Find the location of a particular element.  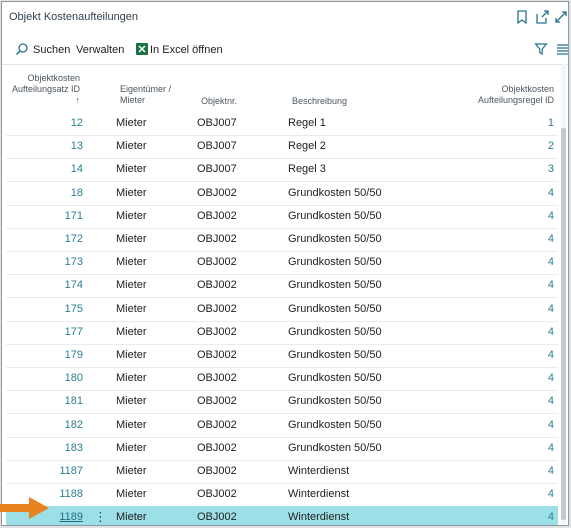

cell-id: 12 is located at coordinates (77, 123).